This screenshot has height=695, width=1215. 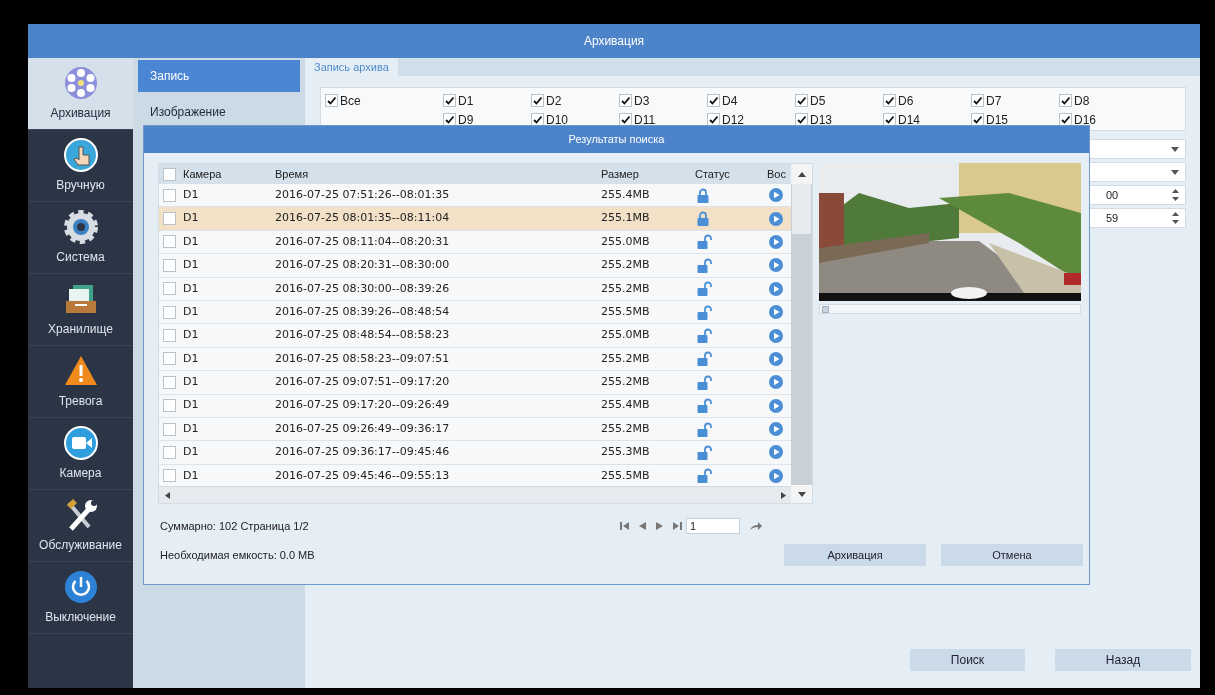 What do you see at coordinates (475, 242) in the screenshot?
I see `table-row: D1 2016-07-25 08:11:04--08:20:31 255.0MB` at bounding box center [475, 242].